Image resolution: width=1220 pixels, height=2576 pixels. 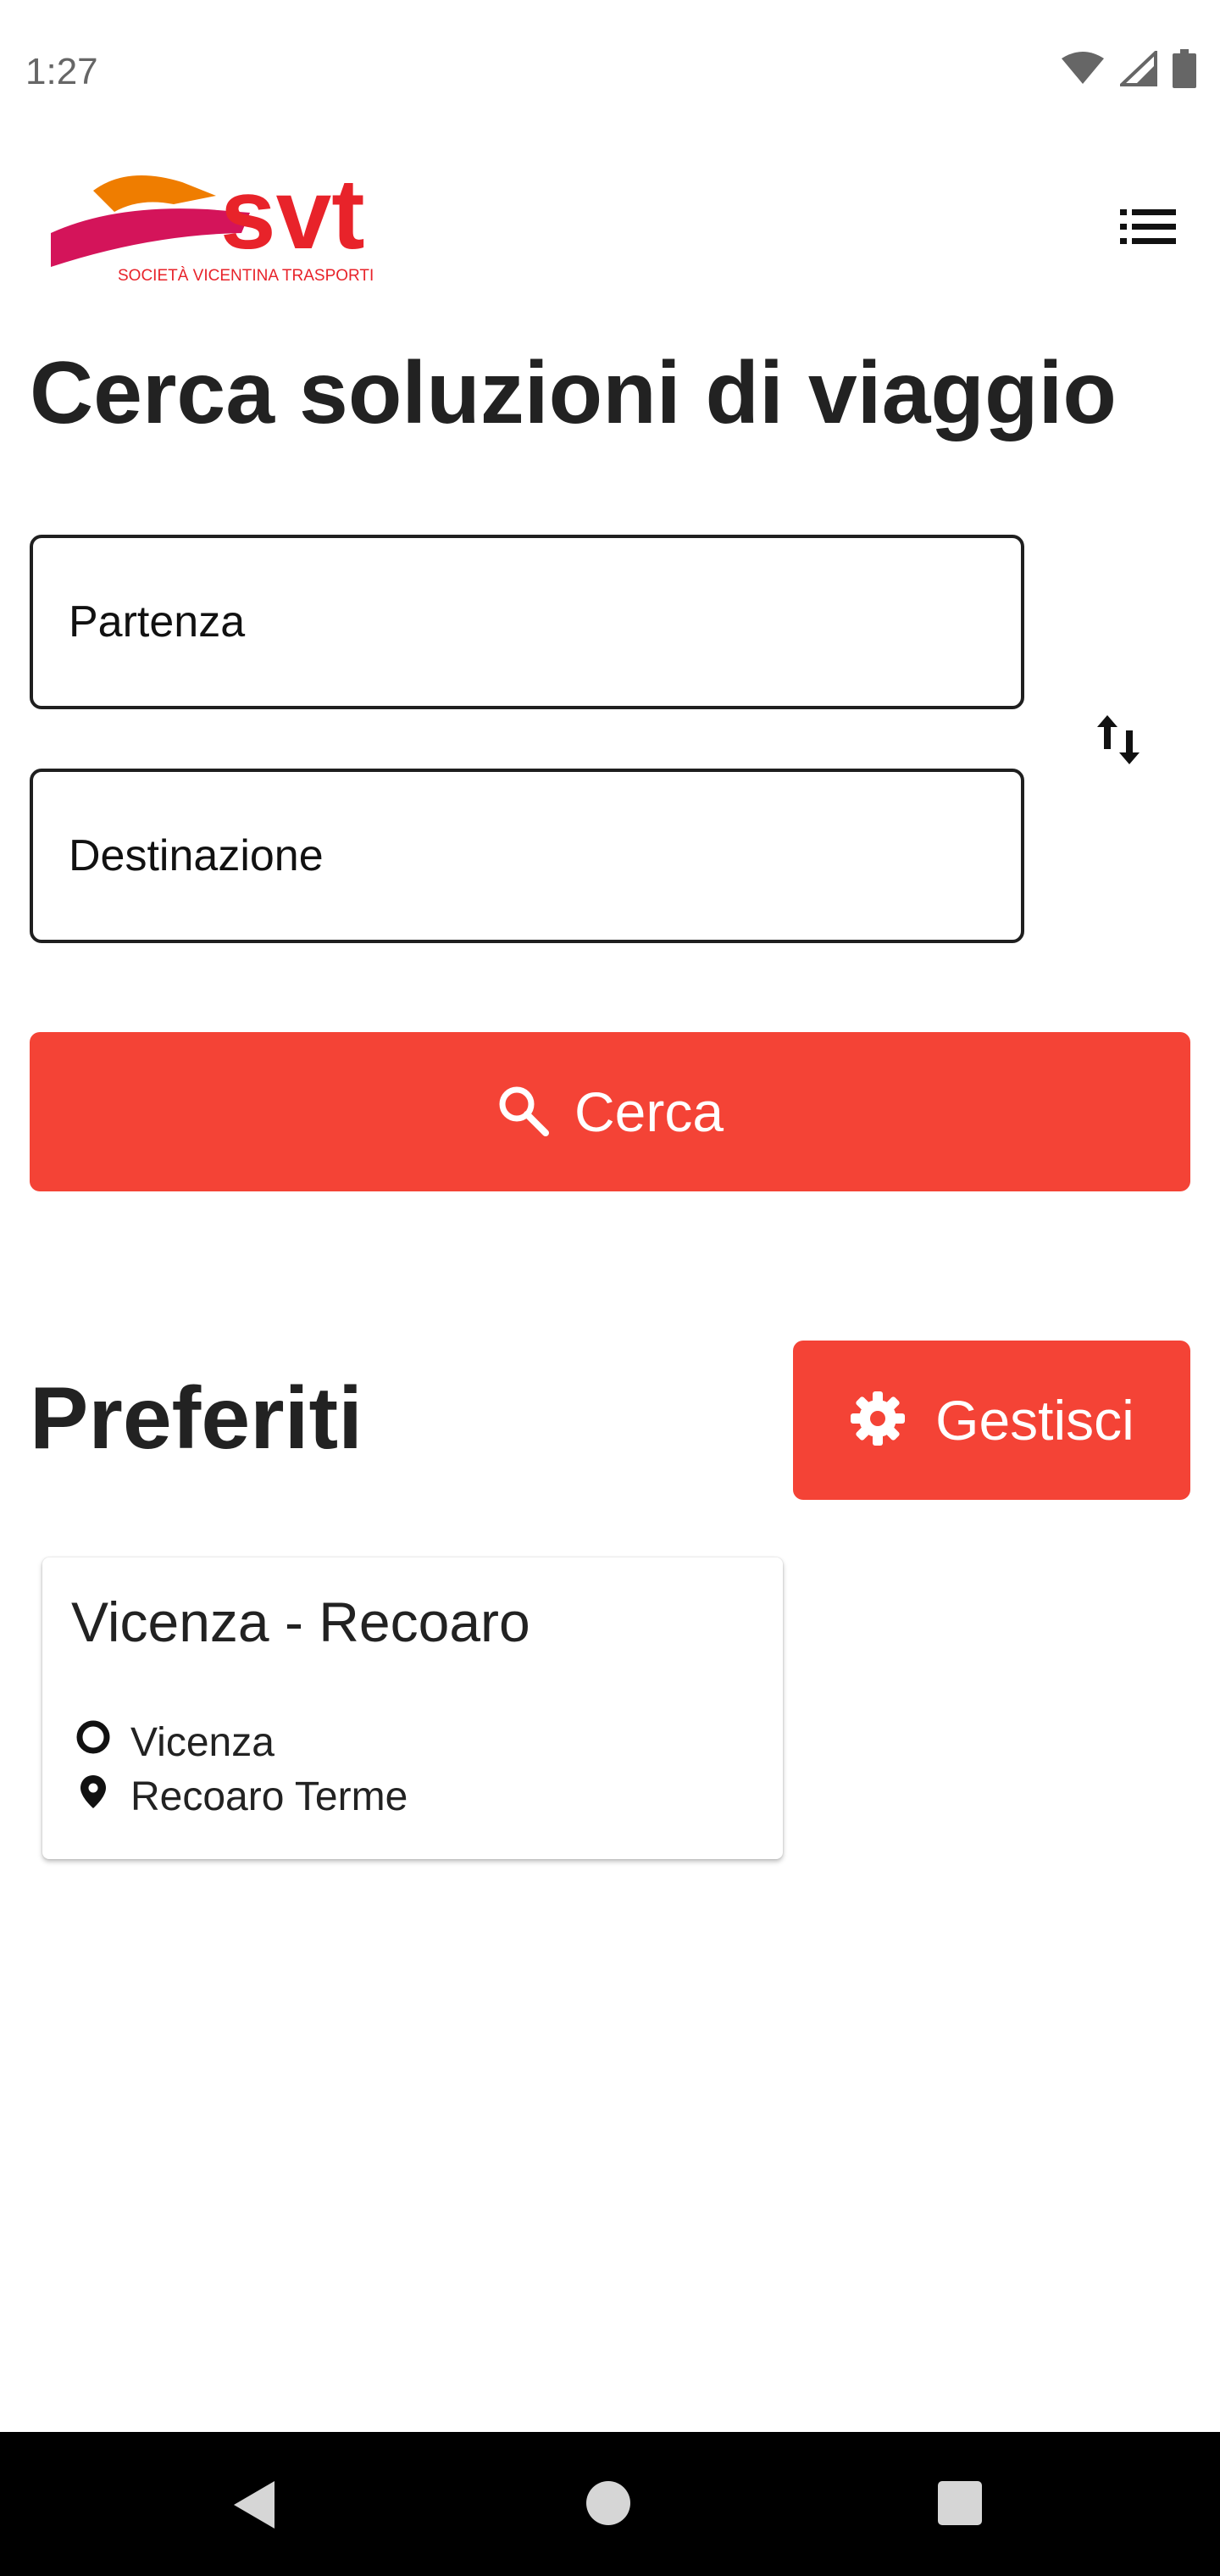 I want to click on status-icons, so click(x=1128, y=70).